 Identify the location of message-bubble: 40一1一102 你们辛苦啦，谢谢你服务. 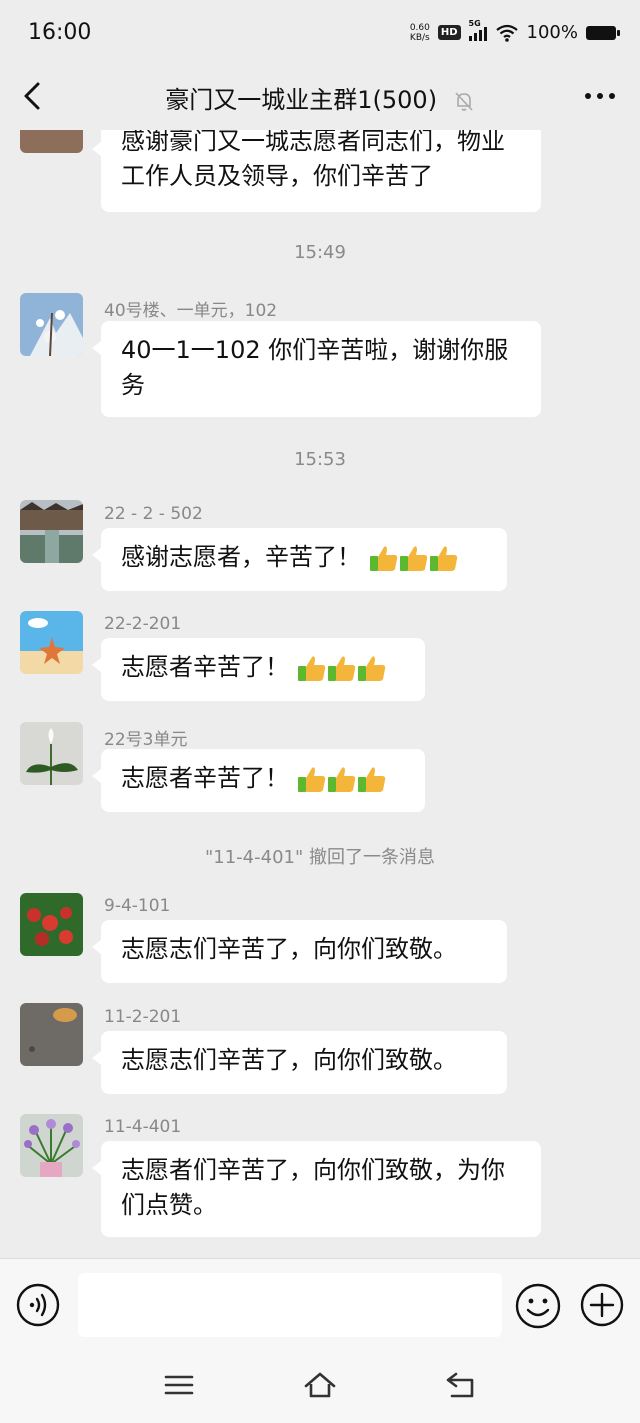
(316, 369).